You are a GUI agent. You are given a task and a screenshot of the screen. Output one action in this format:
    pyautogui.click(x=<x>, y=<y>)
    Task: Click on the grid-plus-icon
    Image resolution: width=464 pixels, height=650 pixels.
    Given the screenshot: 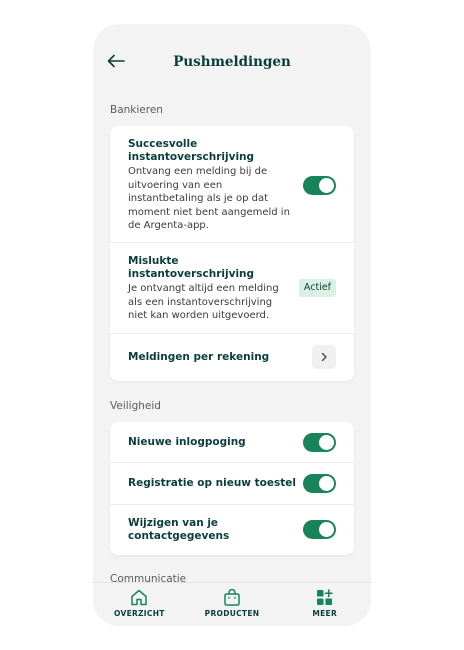 What is the action you would take?
    pyautogui.click(x=324, y=597)
    